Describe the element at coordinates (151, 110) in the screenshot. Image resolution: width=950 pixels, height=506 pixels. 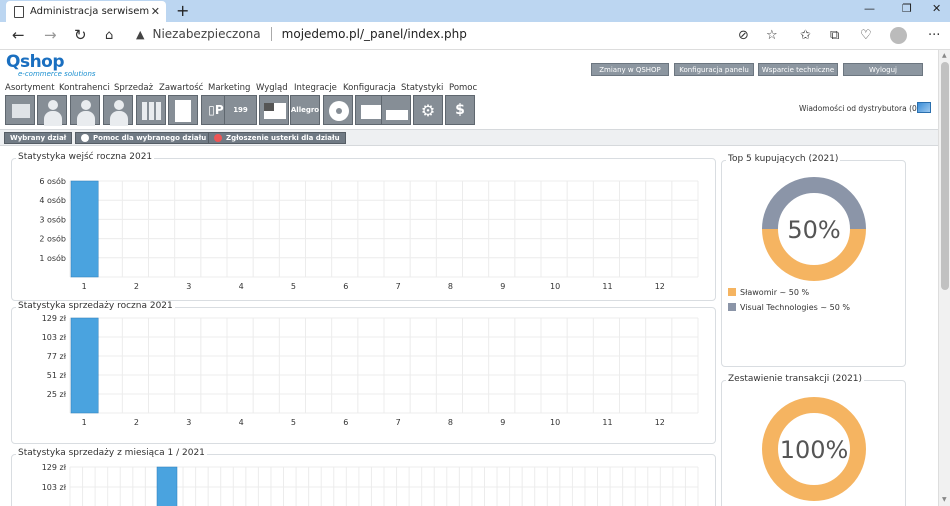
I see `grid-icon` at that location.